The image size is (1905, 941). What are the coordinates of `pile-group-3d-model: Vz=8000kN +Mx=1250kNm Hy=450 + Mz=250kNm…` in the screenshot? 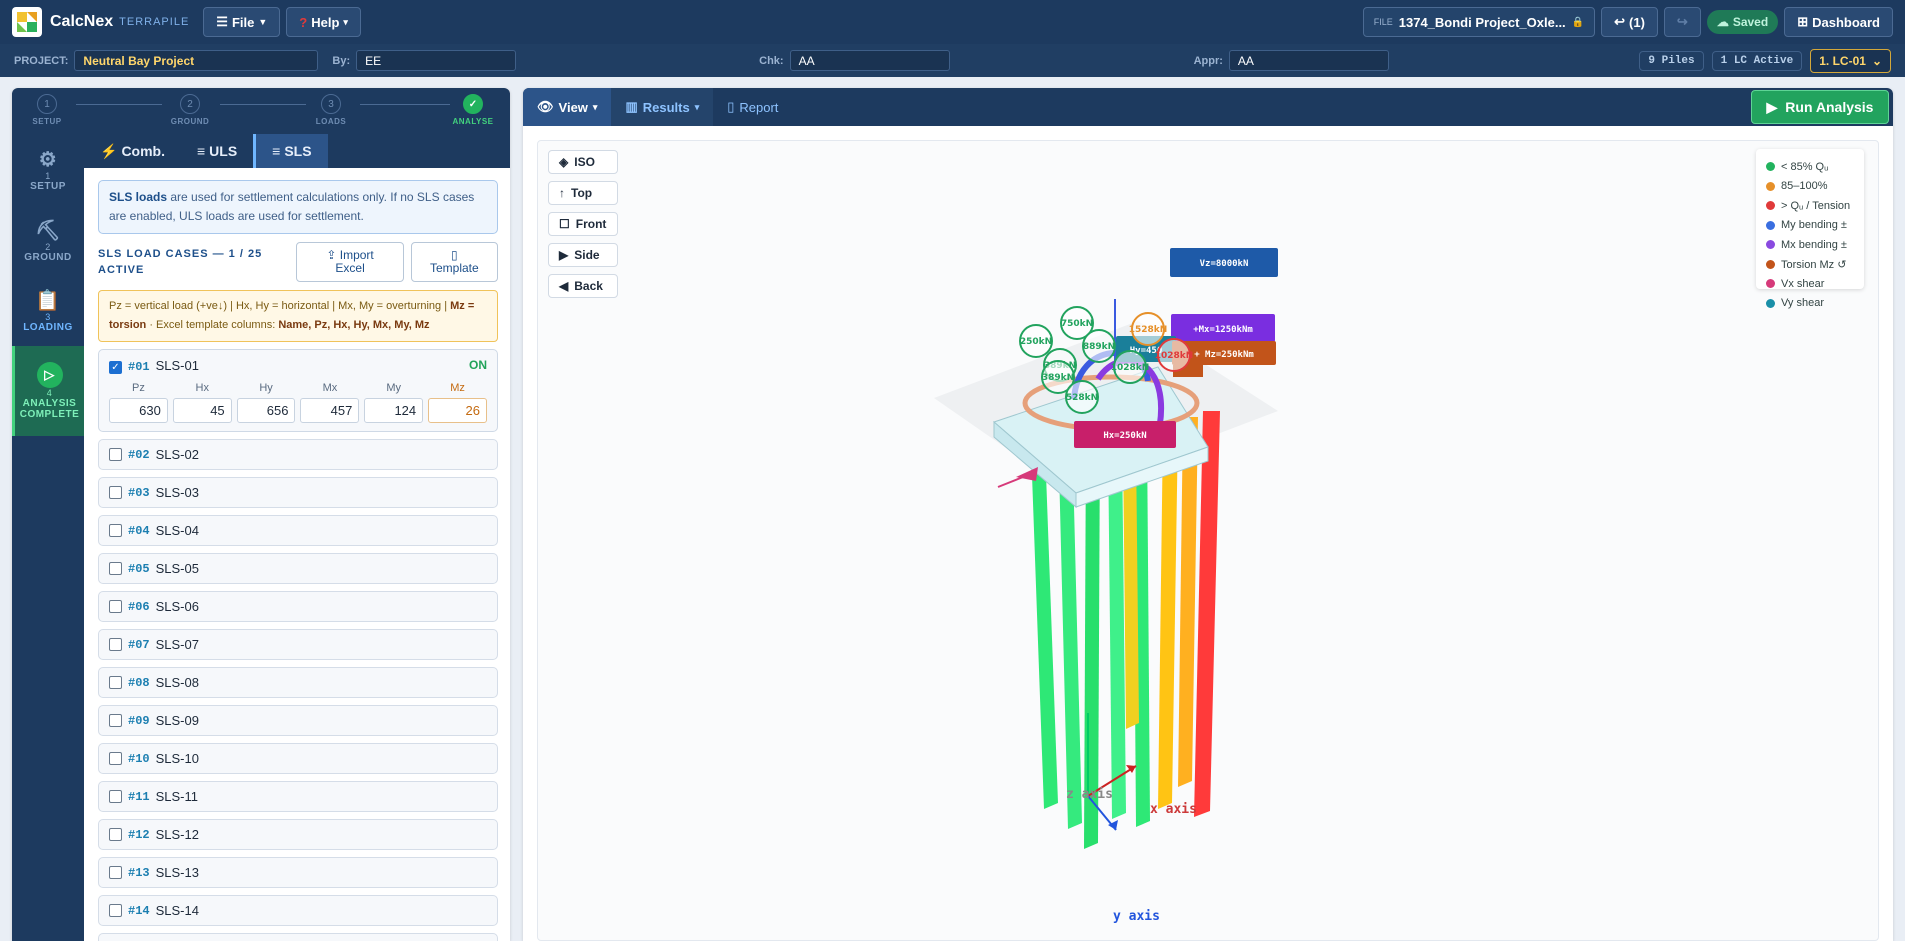 It's located at (1106, 586).